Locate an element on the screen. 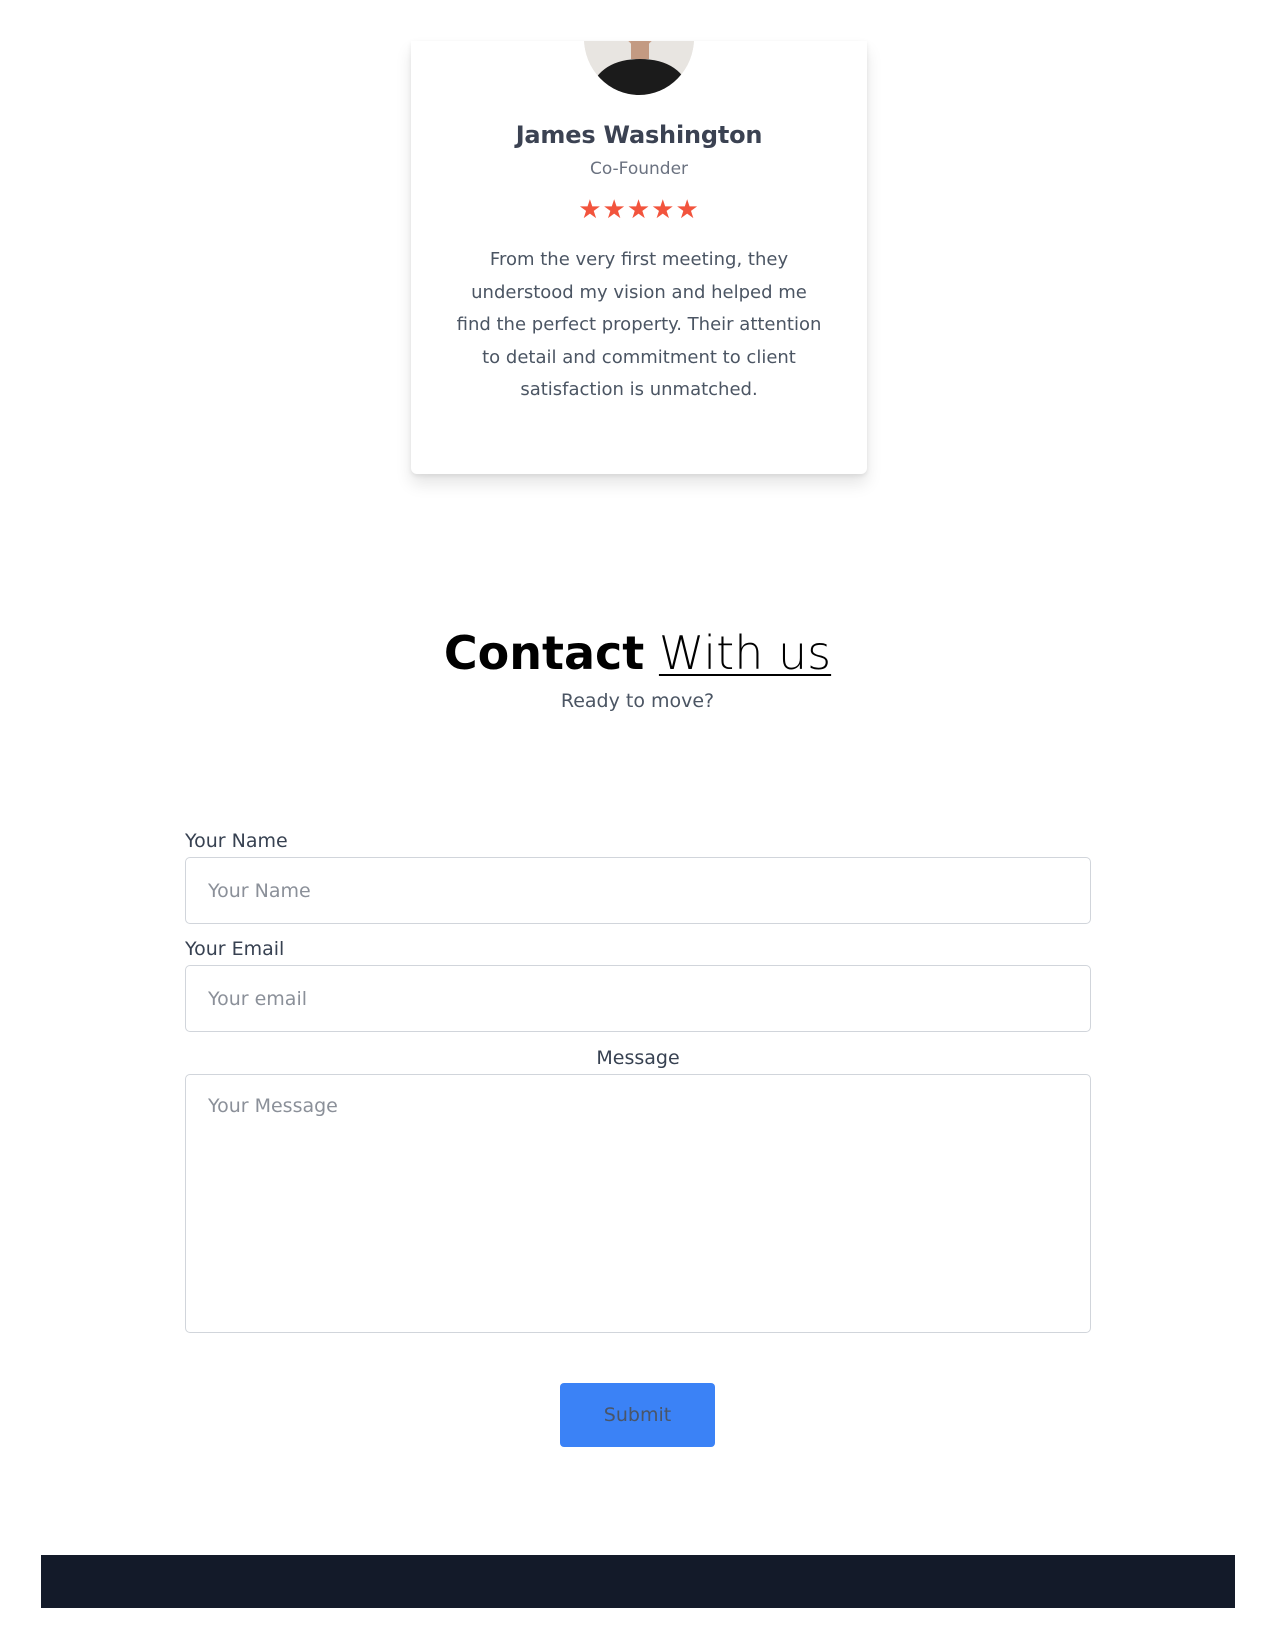 The image size is (1275, 1650). submit-button: Submit is located at coordinates (637, 1415).